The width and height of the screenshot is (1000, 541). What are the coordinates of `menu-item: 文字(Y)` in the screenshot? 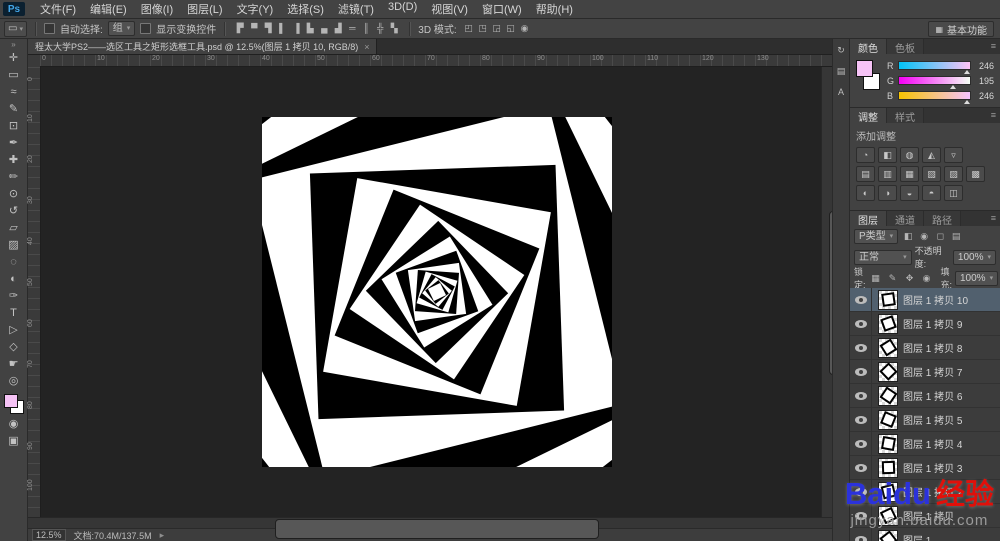 It's located at (255, 9).